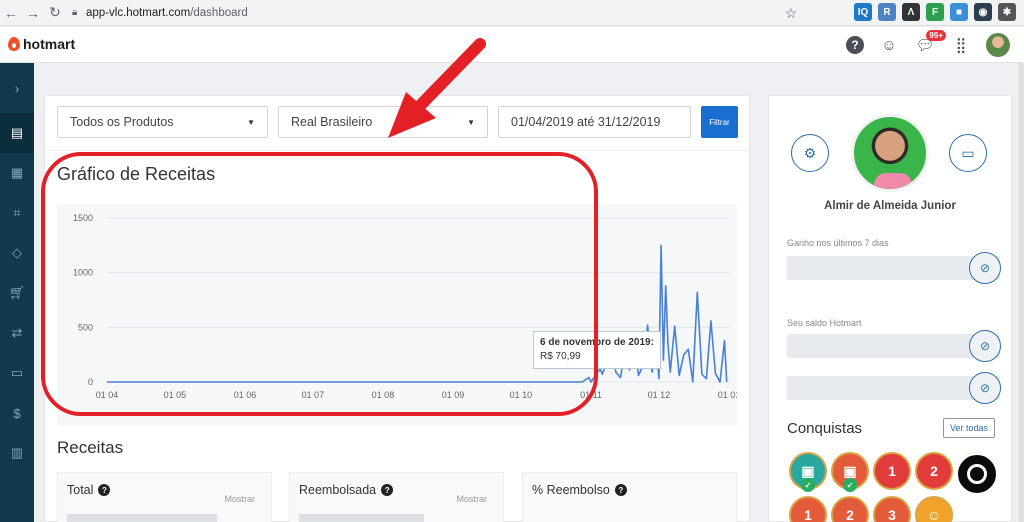 The image size is (1024, 522). What do you see at coordinates (594, 122) in the screenshot?
I see `date-range-input: 01/04/2019 até 31/12/2019` at bounding box center [594, 122].